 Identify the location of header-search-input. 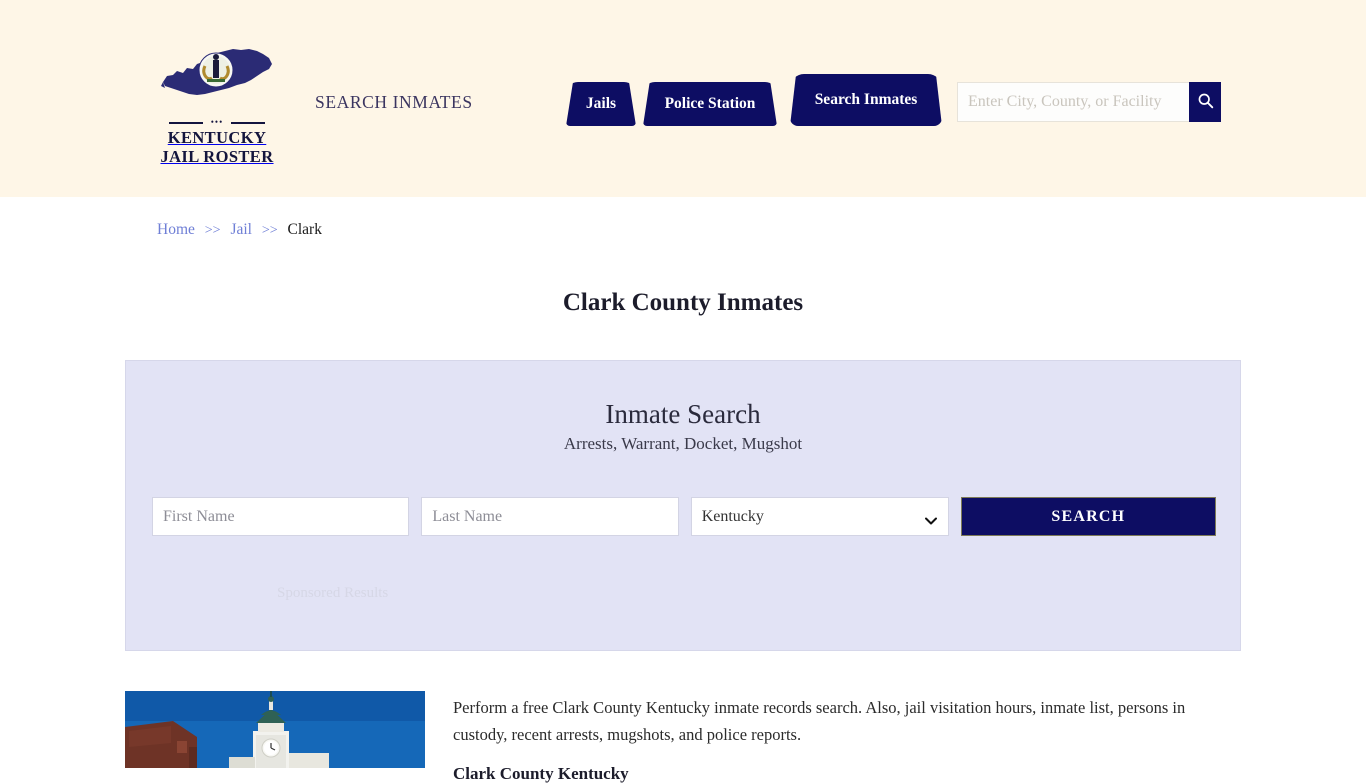
(1073, 102).